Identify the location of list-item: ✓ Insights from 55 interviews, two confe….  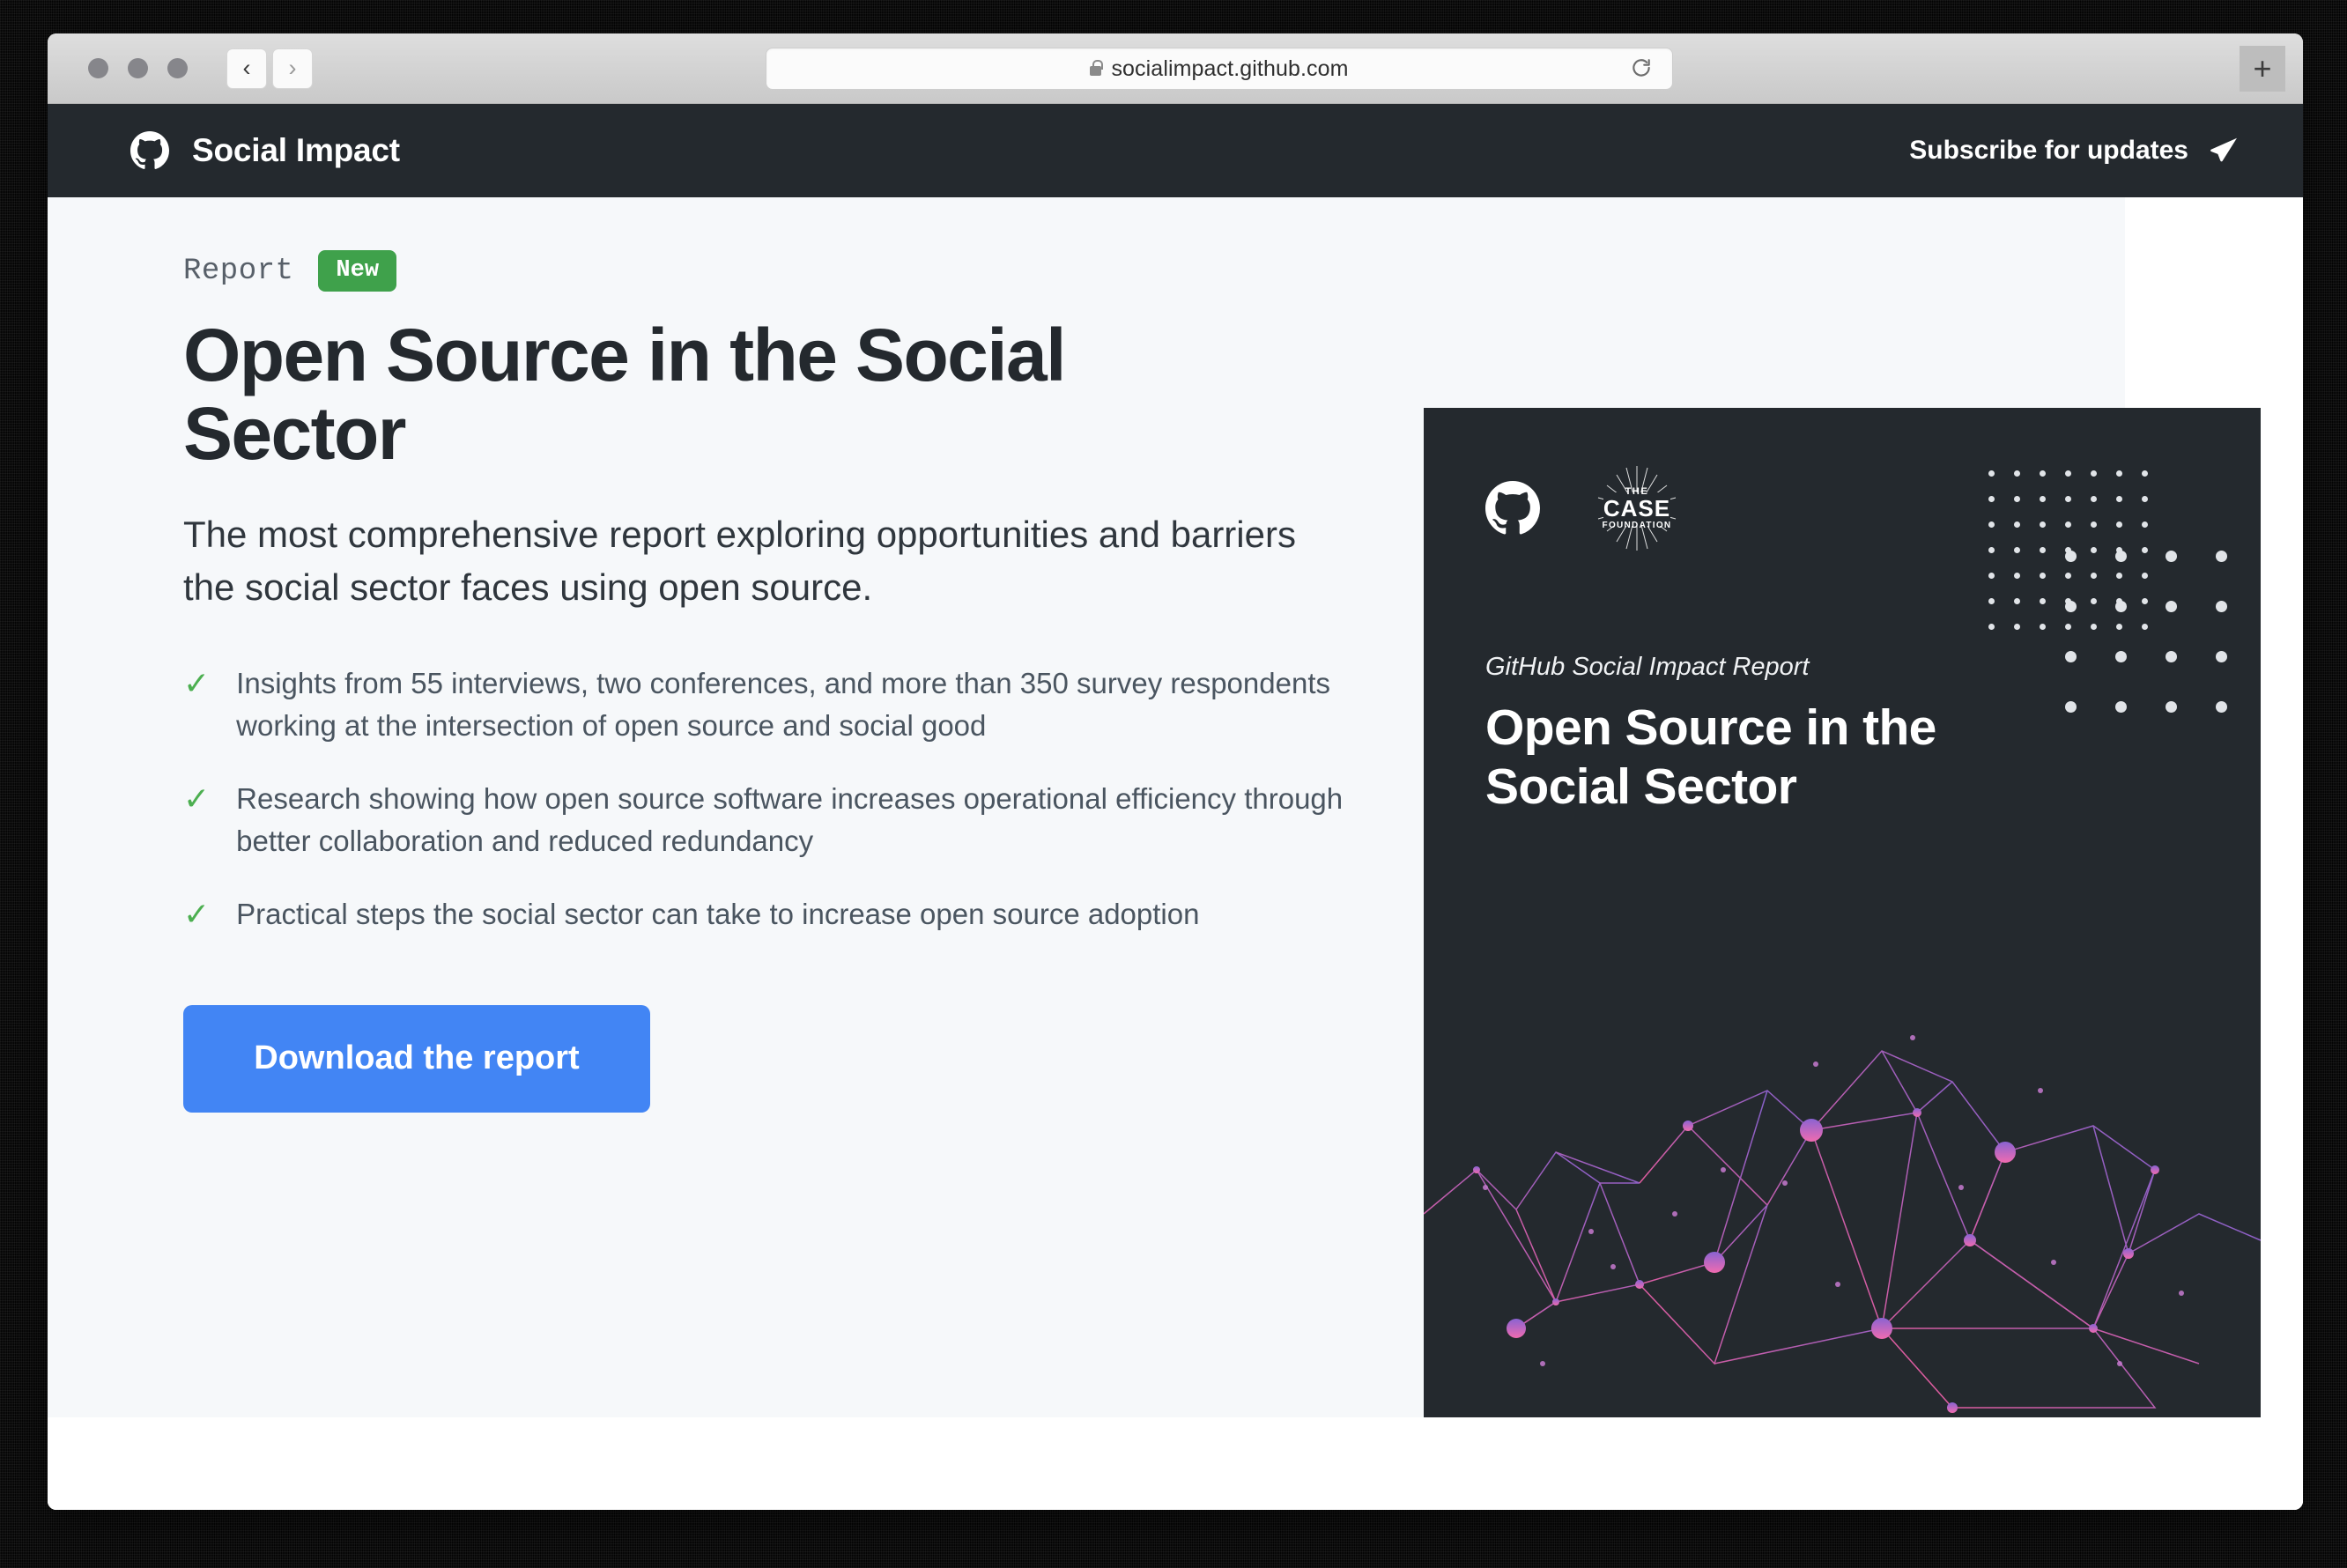
(769, 704).